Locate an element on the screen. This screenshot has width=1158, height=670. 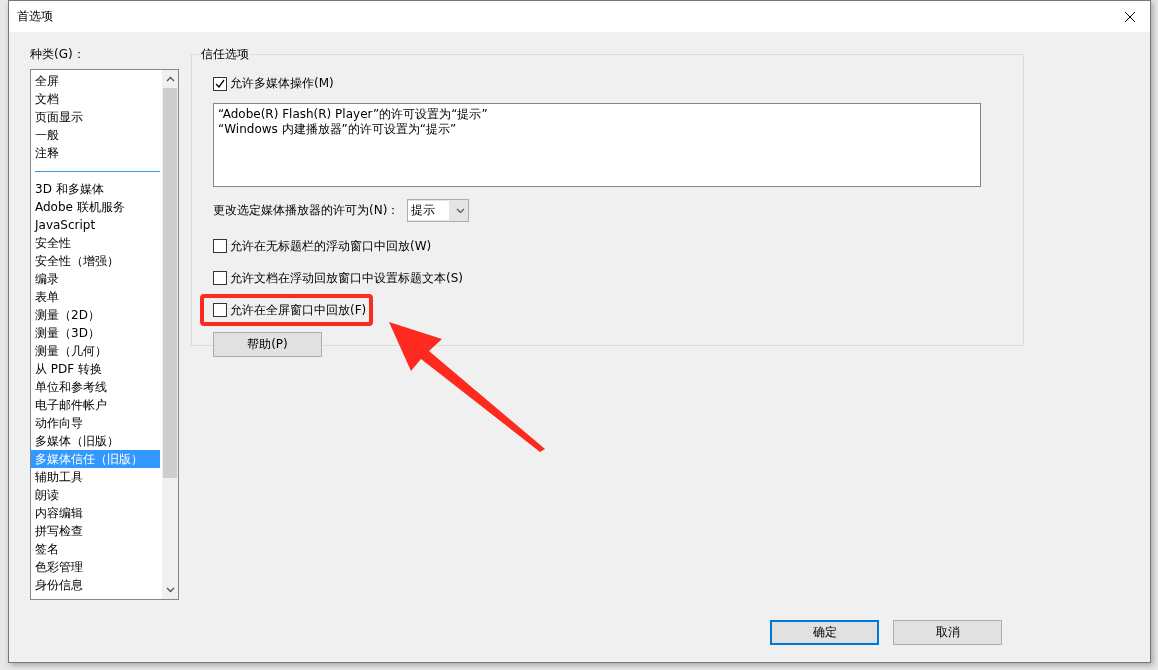
permission-line: “Windows 内建播放器”的许可设置为“提示” is located at coordinates (338, 129).